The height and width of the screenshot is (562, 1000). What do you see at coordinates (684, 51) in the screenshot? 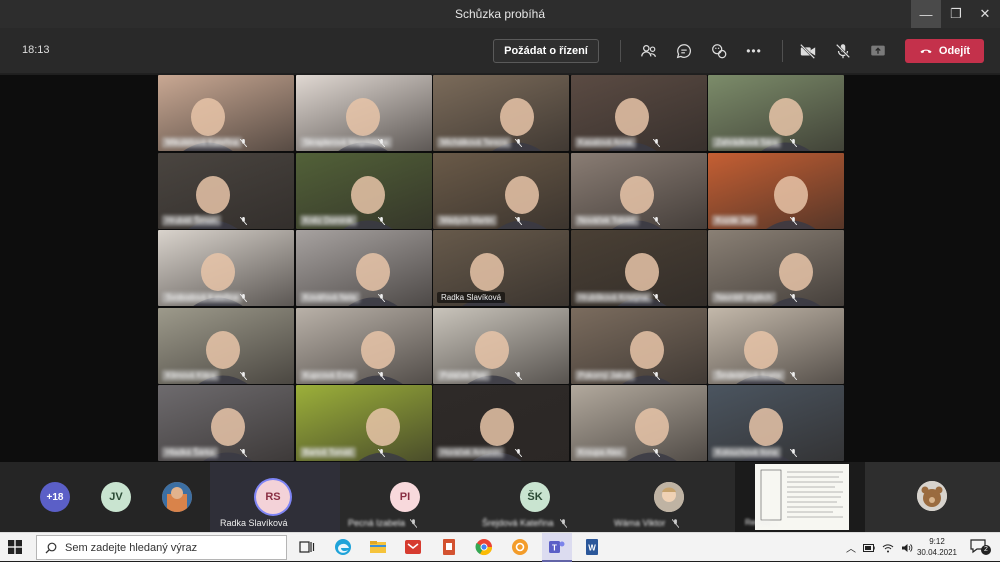
I see `chat-icon` at bounding box center [684, 51].